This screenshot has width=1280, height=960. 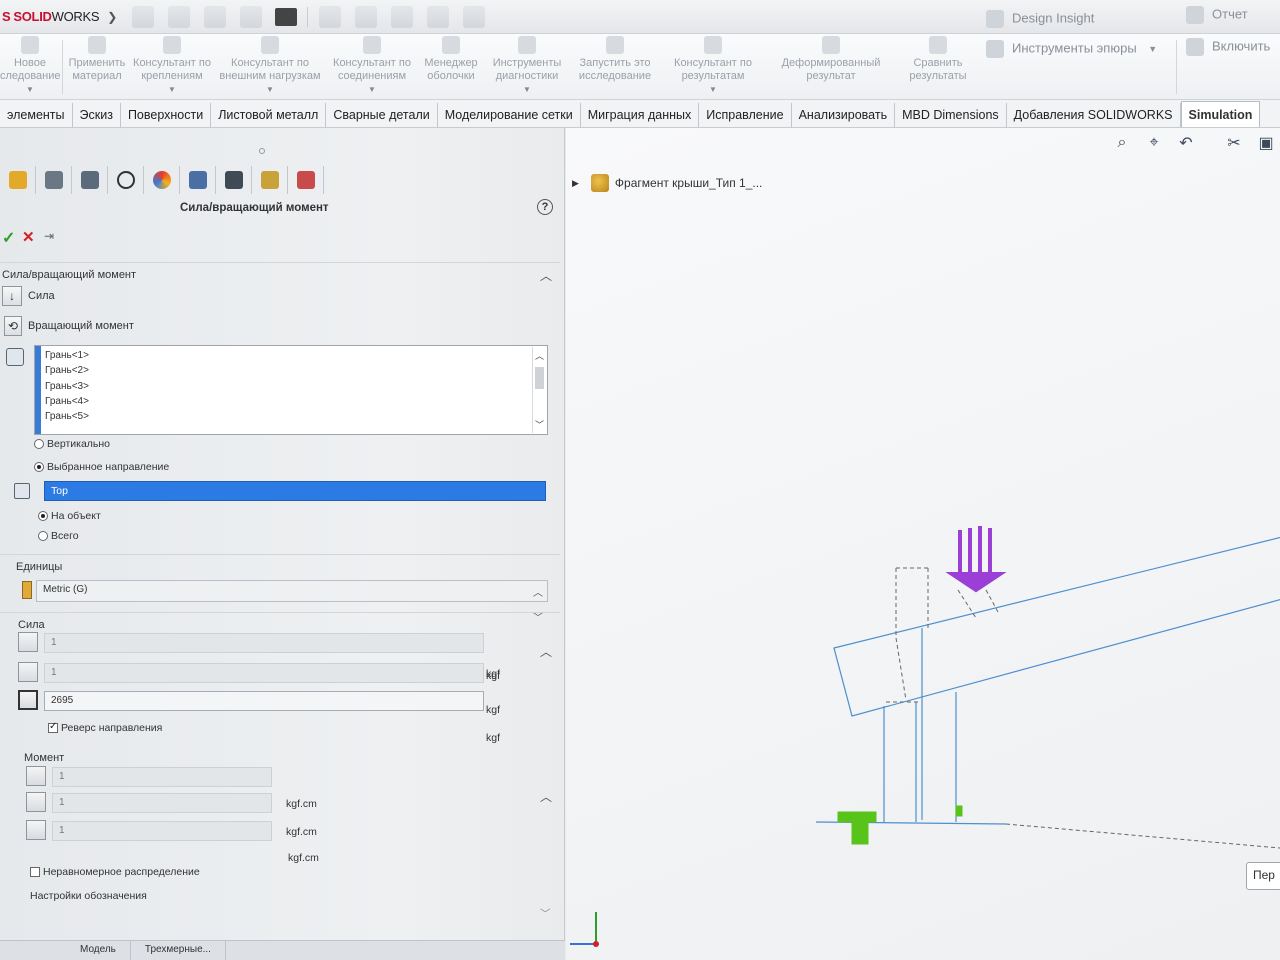 I want to click on torque-option: ⟲ Вращающий момент, so click(x=69, y=326).